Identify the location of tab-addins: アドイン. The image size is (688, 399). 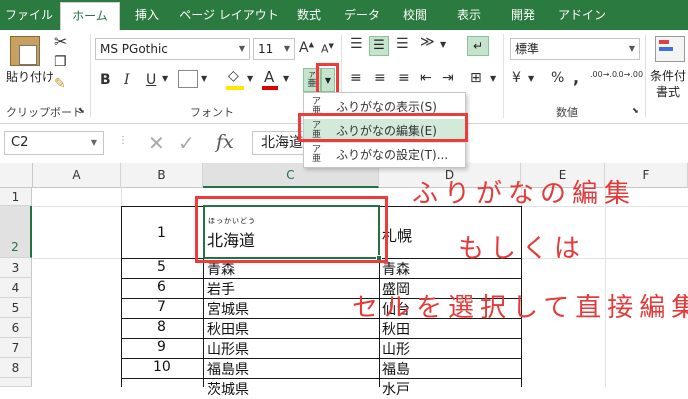
(582, 15).